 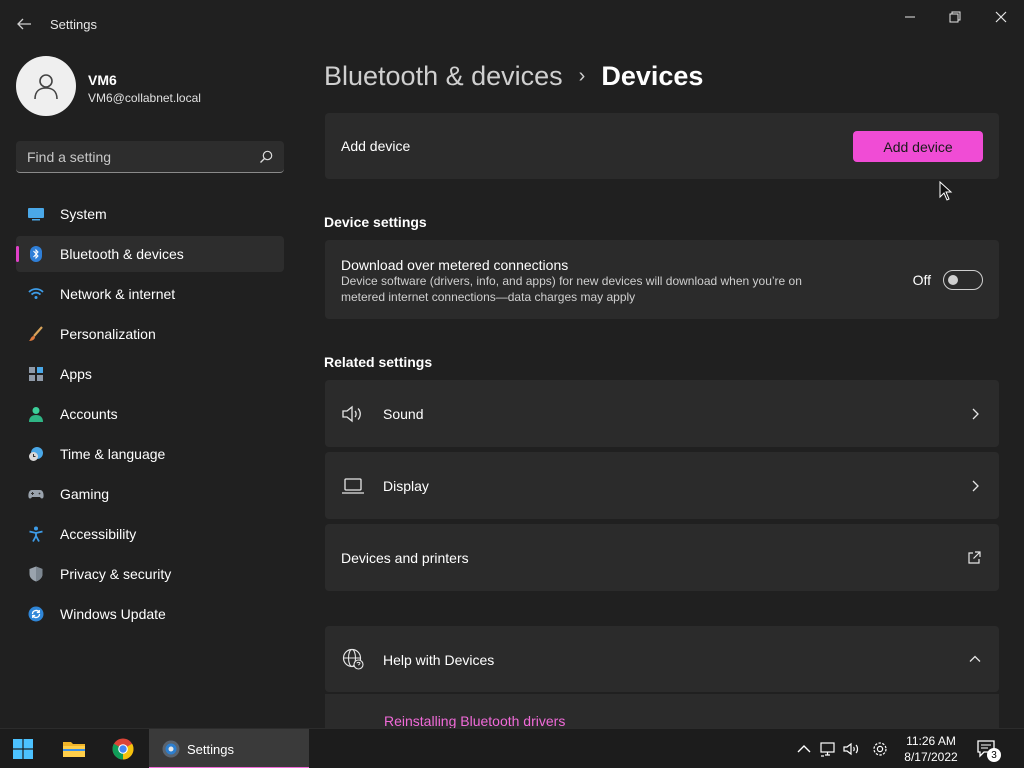 What do you see at coordinates (118, 294) in the screenshot?
I see `sidebar-item-label: Network & internet` at bounding box center [118, 294].